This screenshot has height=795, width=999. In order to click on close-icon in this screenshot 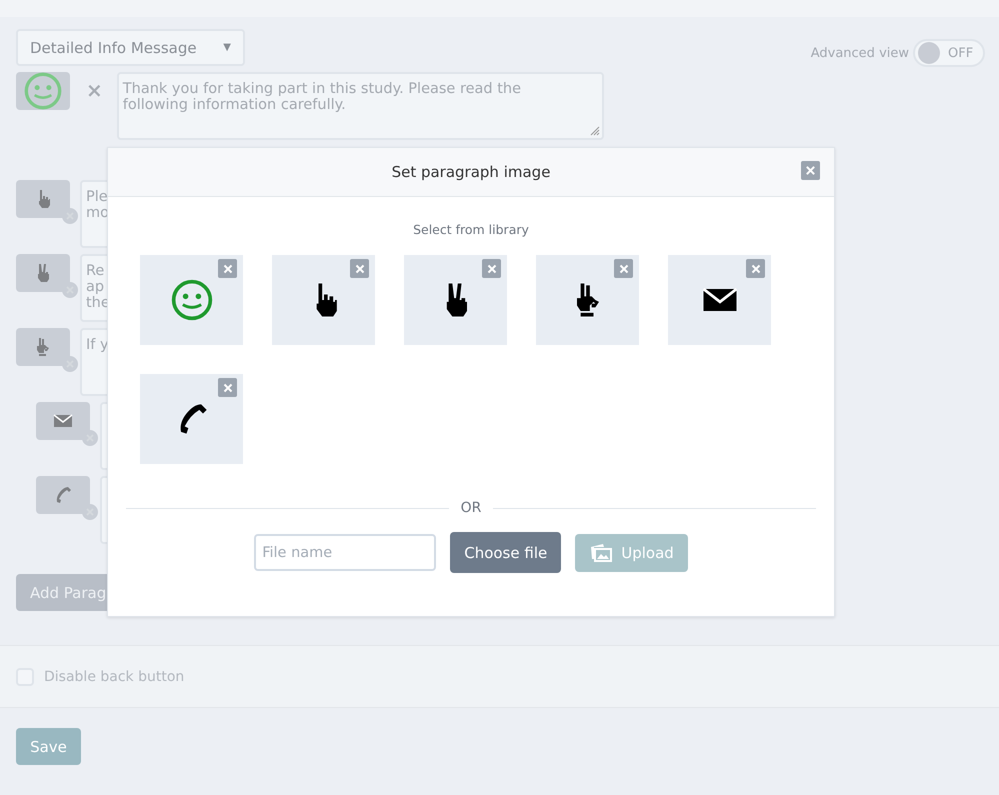, I will do `click(810, 170)`.